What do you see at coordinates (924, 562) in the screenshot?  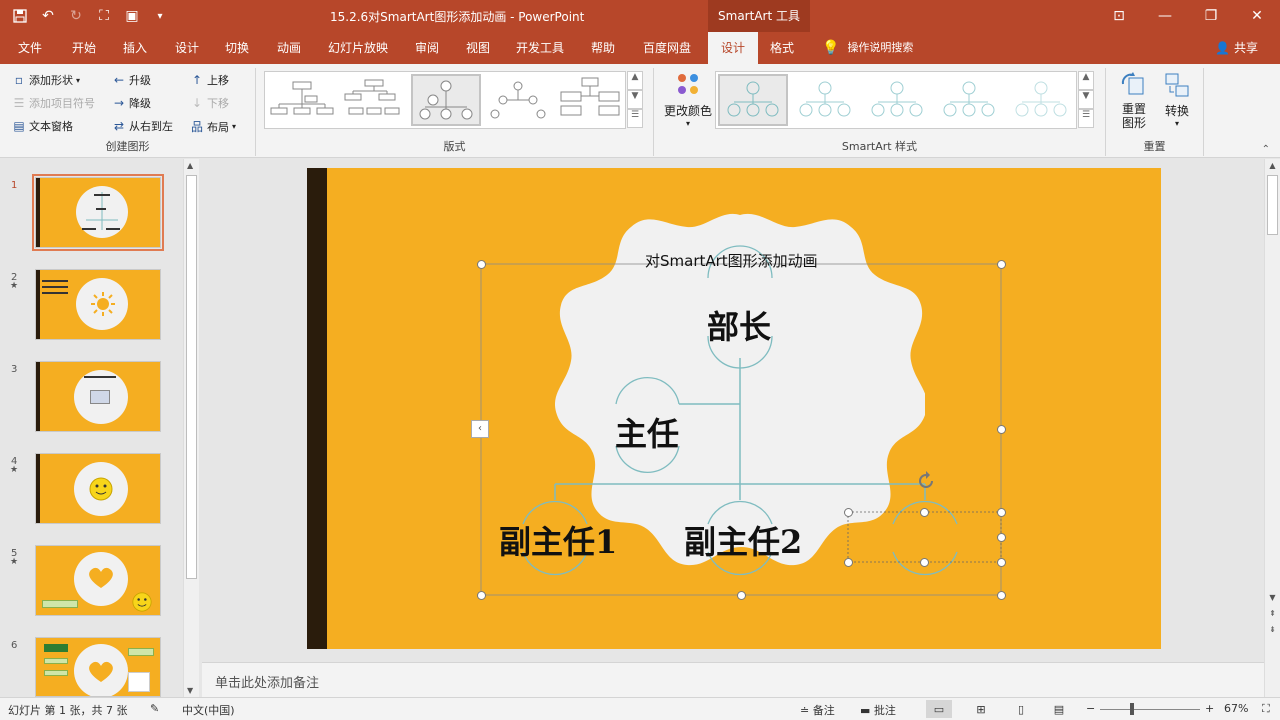 I see `node-handle-s` at bounding box center [924, 562].